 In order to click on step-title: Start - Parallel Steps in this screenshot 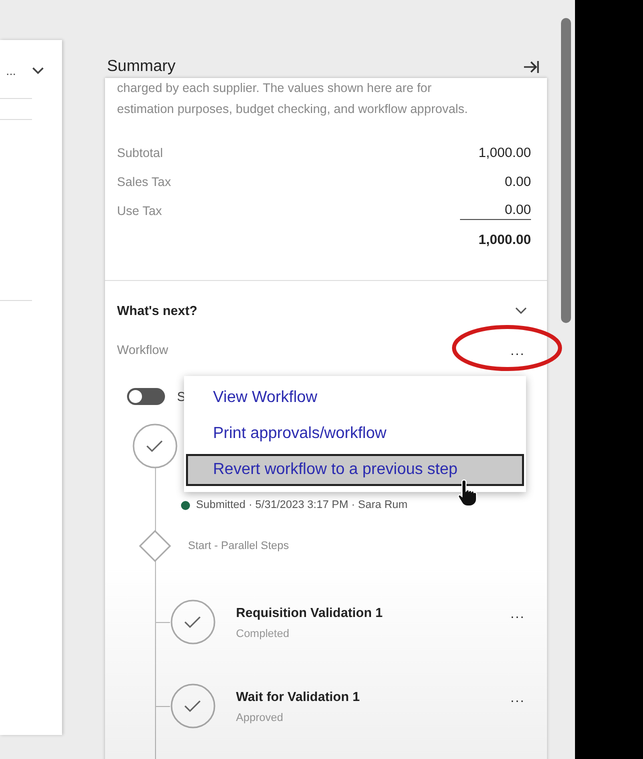, I will do `click(238, 546)`.